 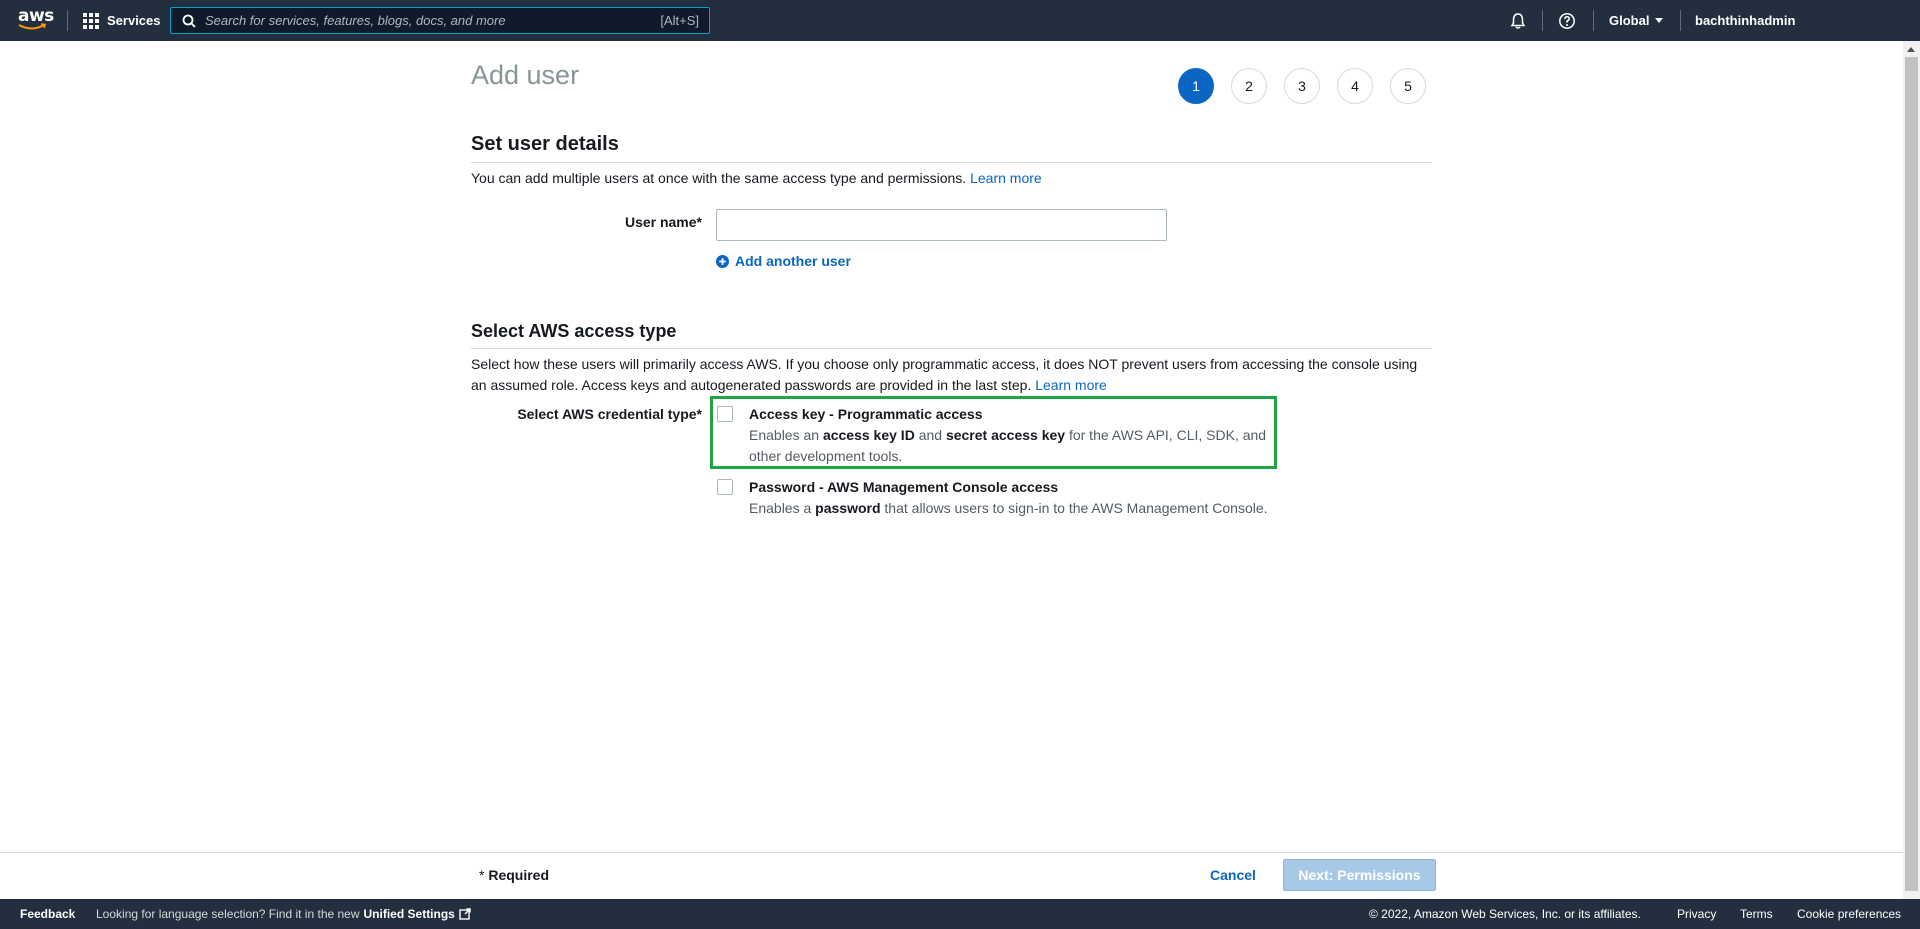 What do you see at coordinates (951, 875) in the screenshot?
I see `wizard-action-bar` at bounding box center [951, 875].